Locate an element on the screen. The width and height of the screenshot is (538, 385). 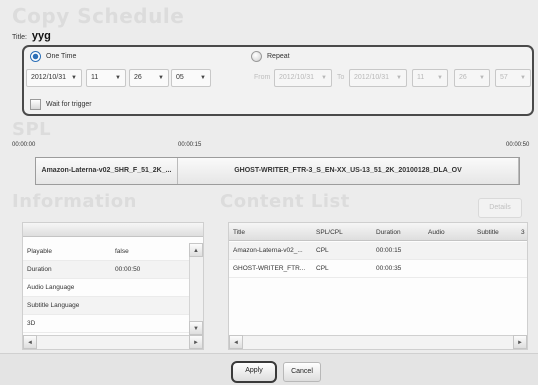
scroll-up-icon: ▲ is located at coordinates (196, 250).